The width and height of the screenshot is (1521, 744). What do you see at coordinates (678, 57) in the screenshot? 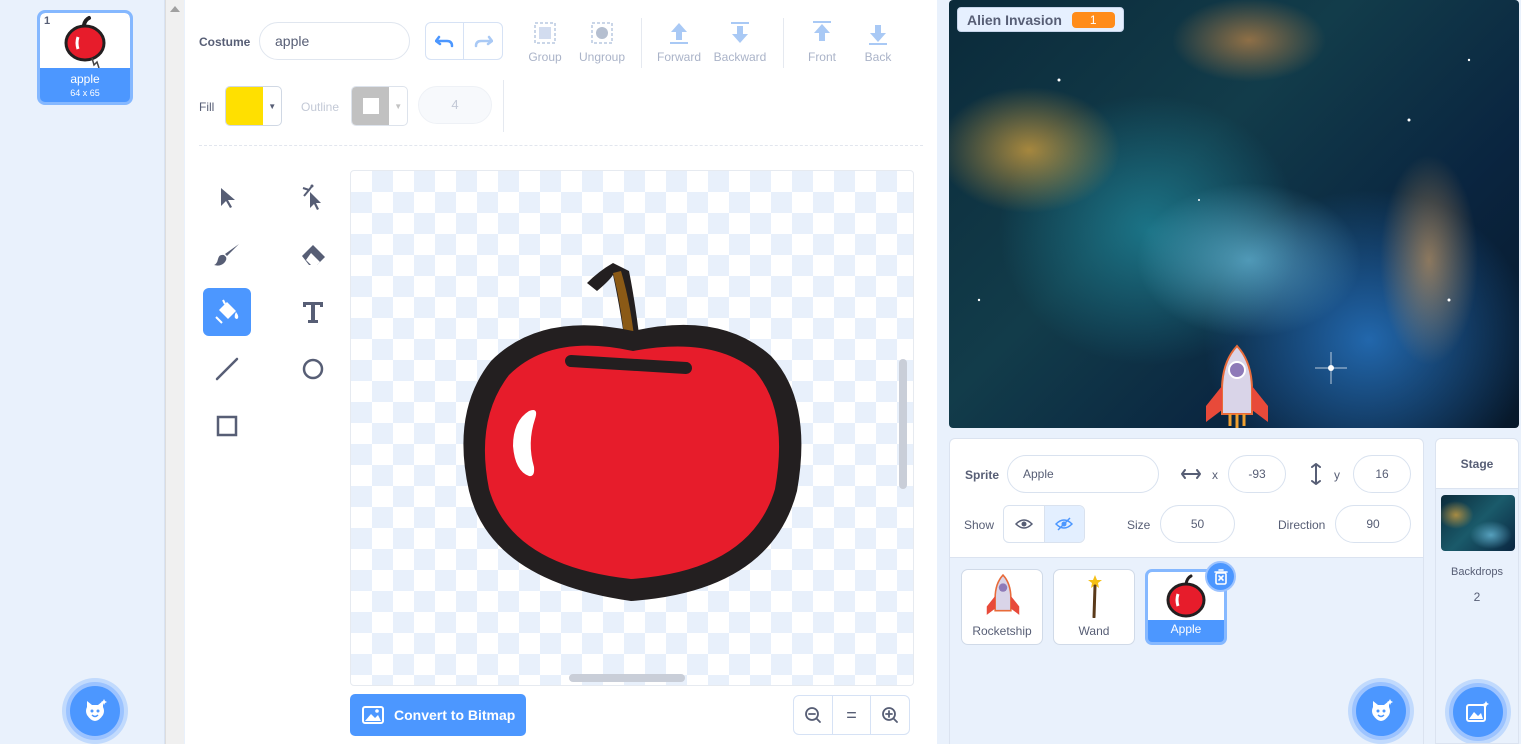
I see `forward-label: Forward` at bounding box center [678, 57].